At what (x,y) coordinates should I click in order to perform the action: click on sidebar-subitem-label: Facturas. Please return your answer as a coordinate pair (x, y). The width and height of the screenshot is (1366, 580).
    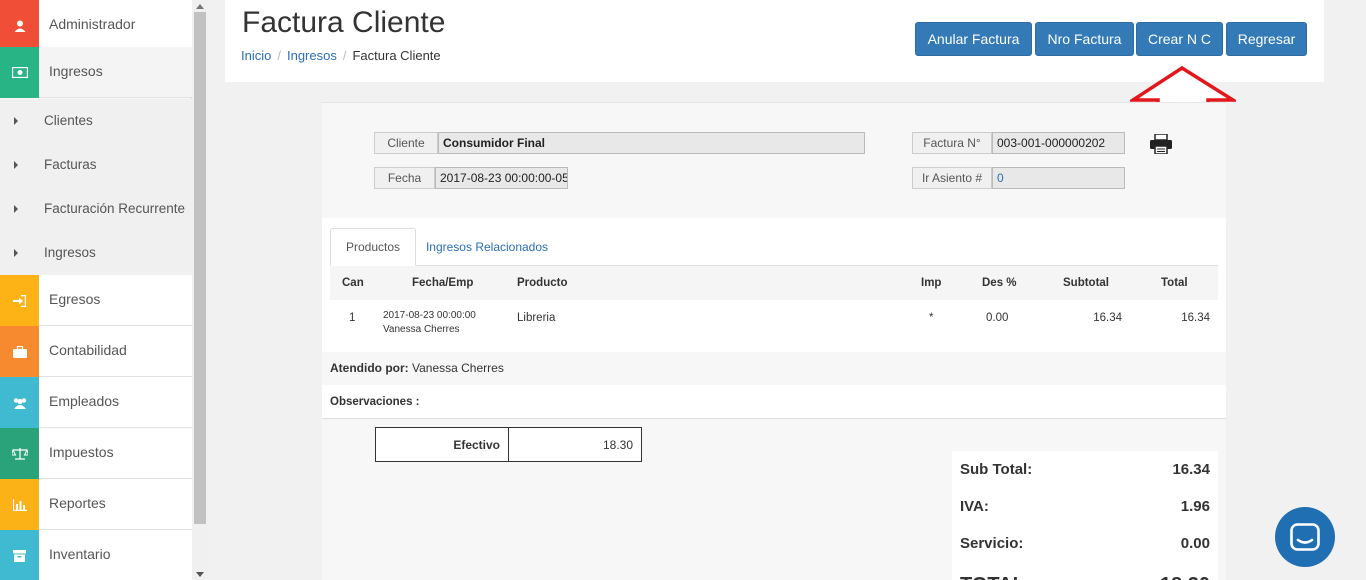
    Looking at the image, I should click on (70, 164).